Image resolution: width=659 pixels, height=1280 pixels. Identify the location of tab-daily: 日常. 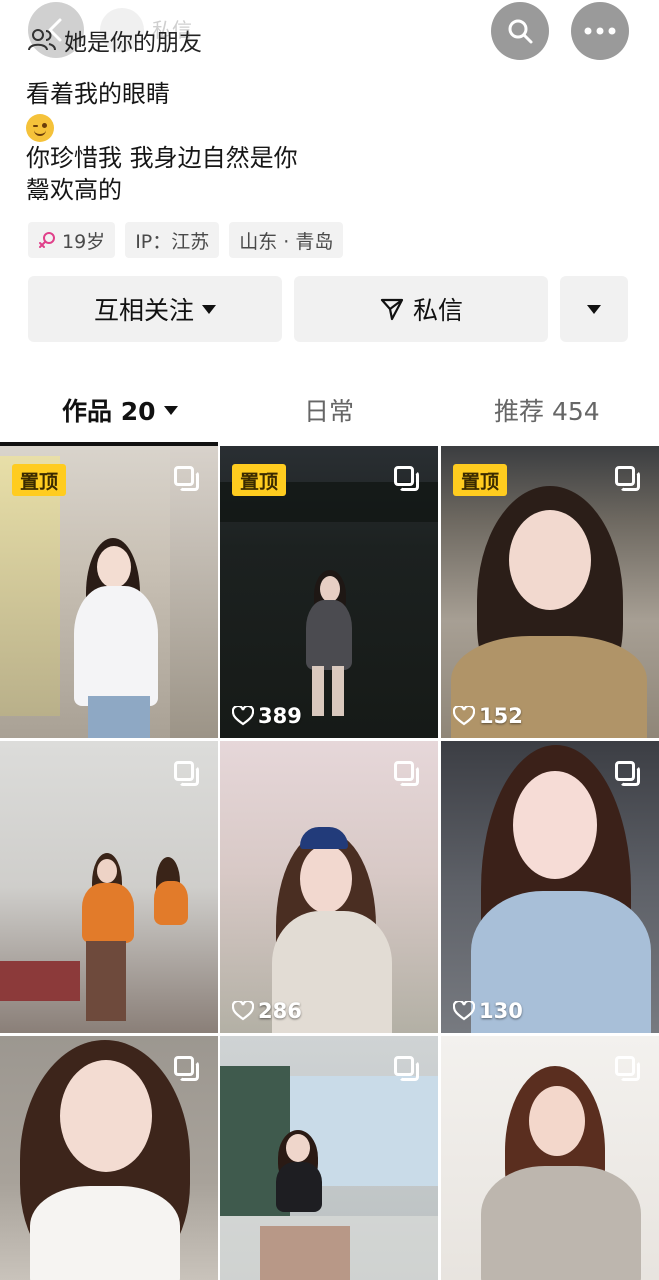
(329, 410).